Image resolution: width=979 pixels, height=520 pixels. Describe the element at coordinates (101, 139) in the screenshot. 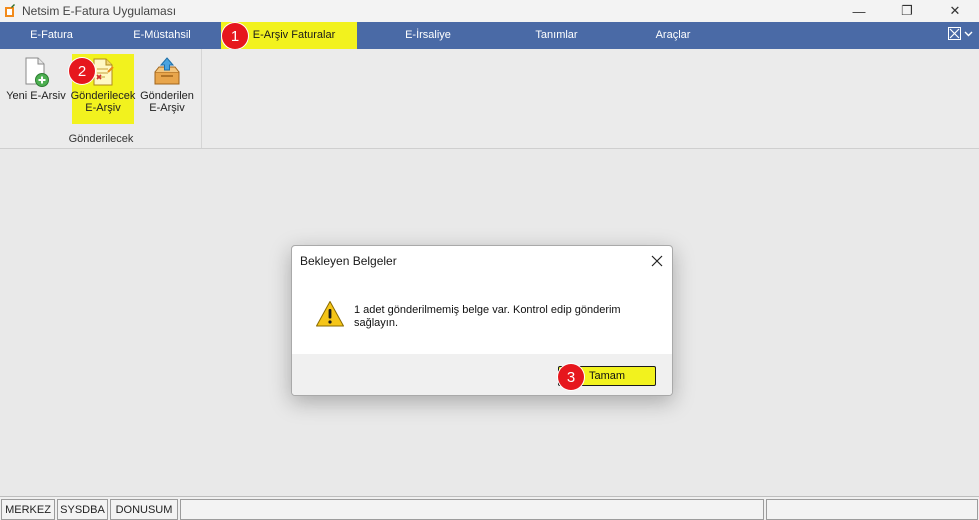

I see `ribbon-group-label: Gönderilecek` at that location.